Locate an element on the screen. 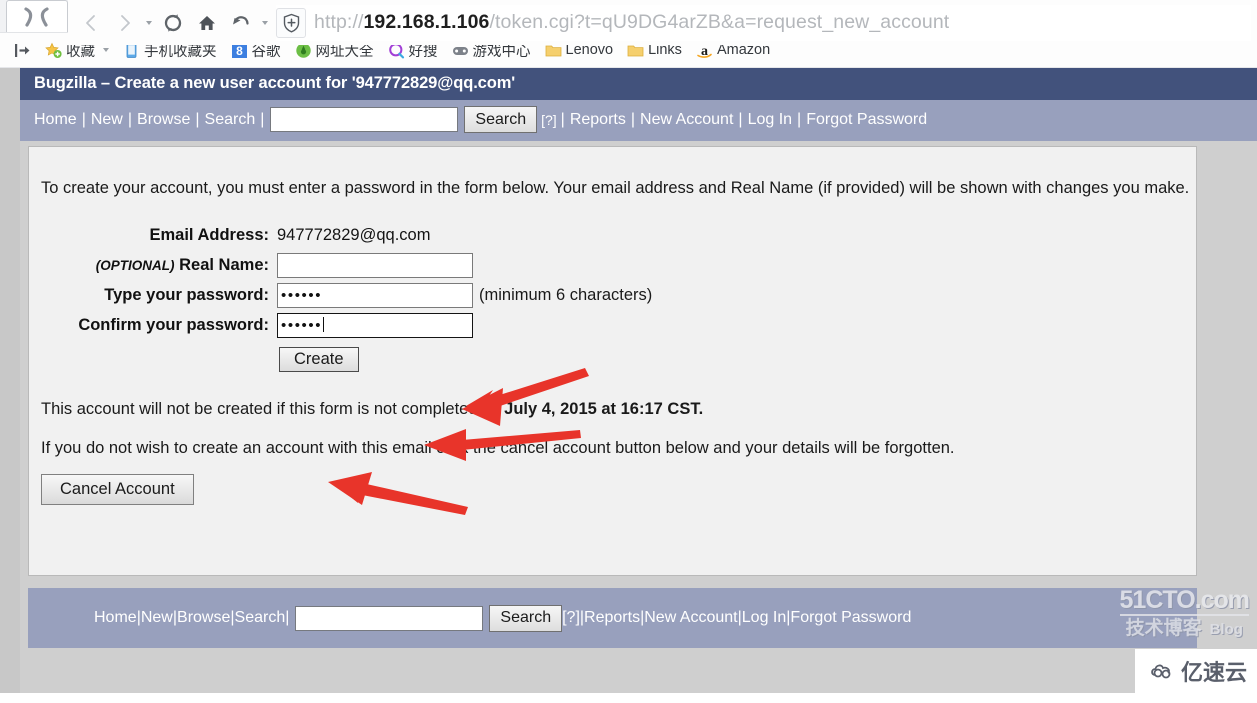 Image resolution: width=1257 pixels, height=703 pixels. back-icon is located at coordinates (91, 23).